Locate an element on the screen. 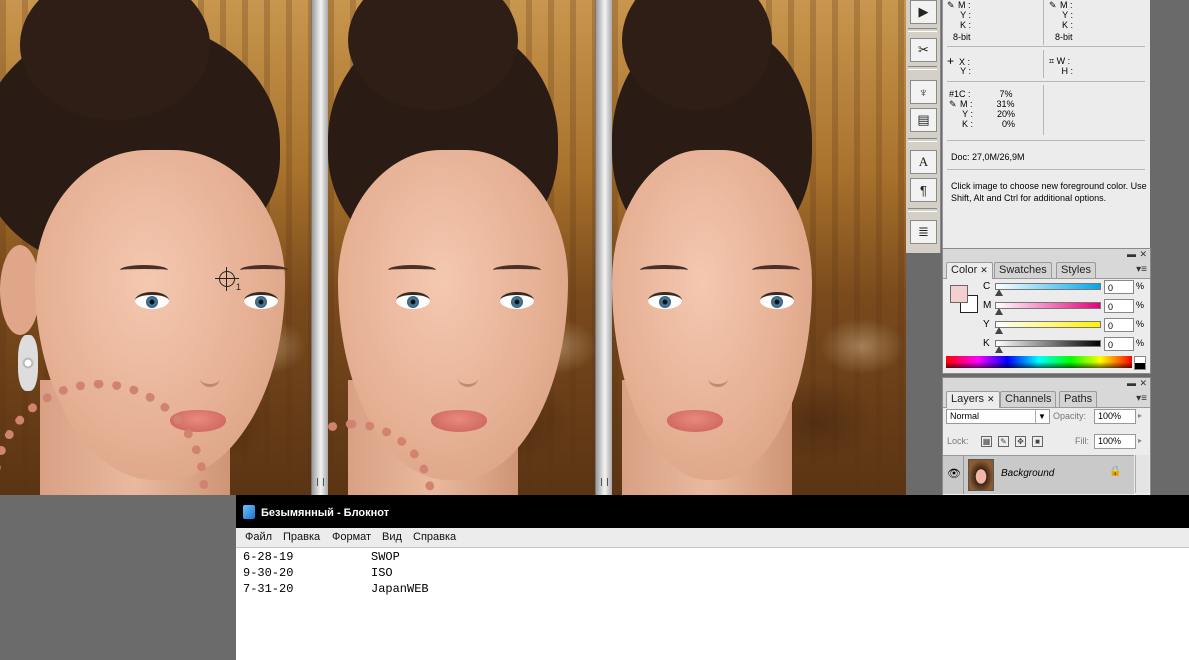  cyan-slider-thumb is located at coordinates (999, 292).